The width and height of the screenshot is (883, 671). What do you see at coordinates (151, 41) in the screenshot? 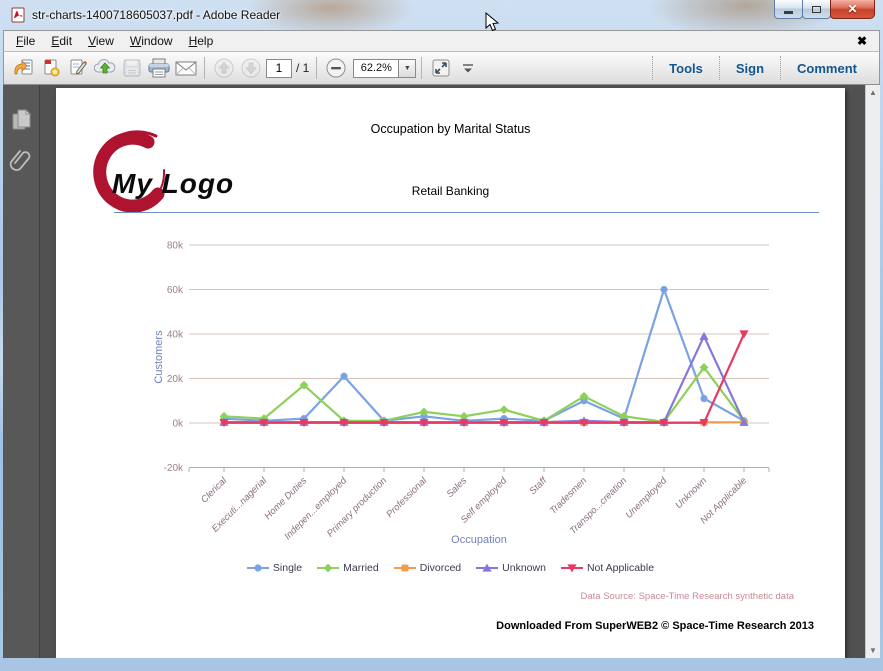
I see `menu-window: Window` at bounding box center [151, 41].